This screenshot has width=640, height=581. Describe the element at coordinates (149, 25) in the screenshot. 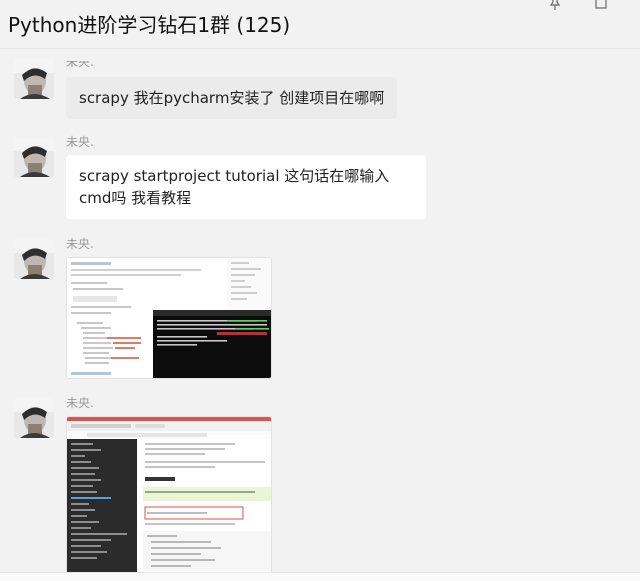

I see `chat-title: Python进阶学习钻石1群 (125)` at that location.